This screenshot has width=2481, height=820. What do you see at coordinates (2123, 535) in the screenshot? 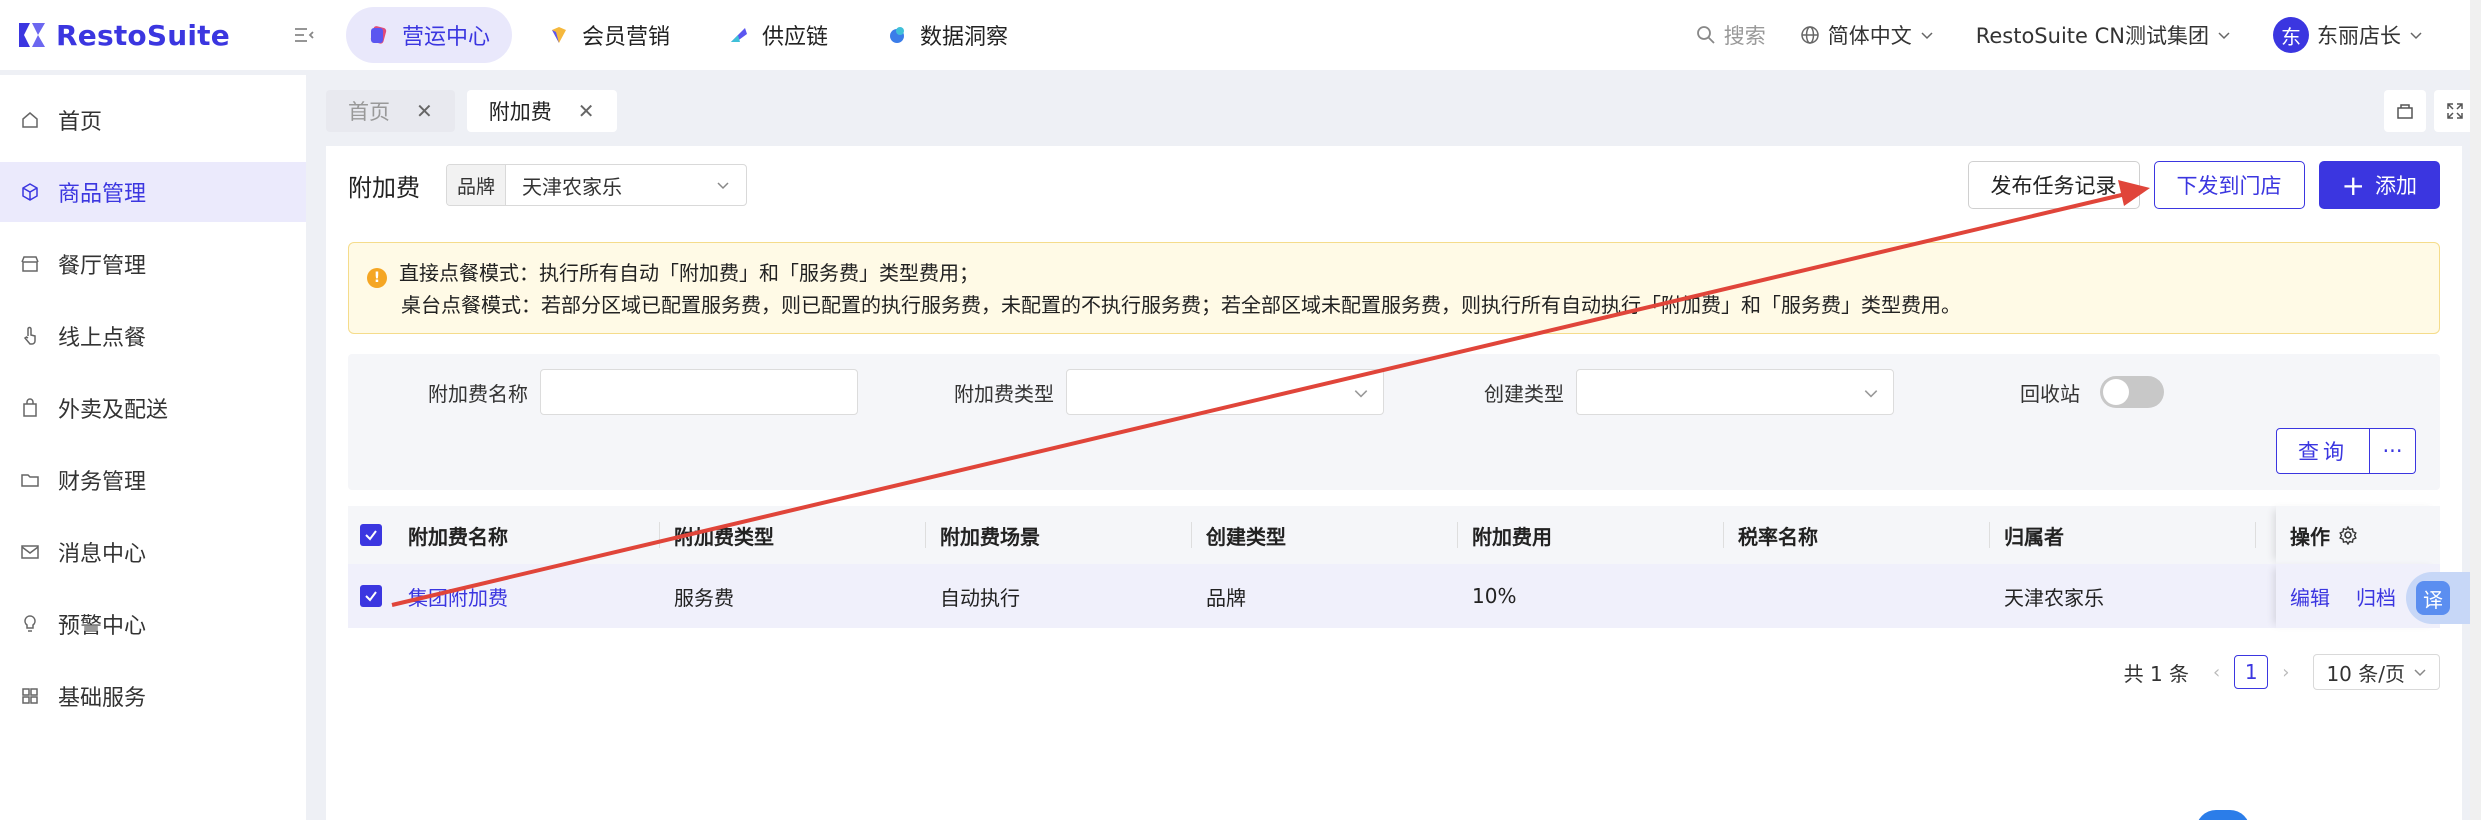
I see `column-header: 归属者` at bounding box center [2123, 535].